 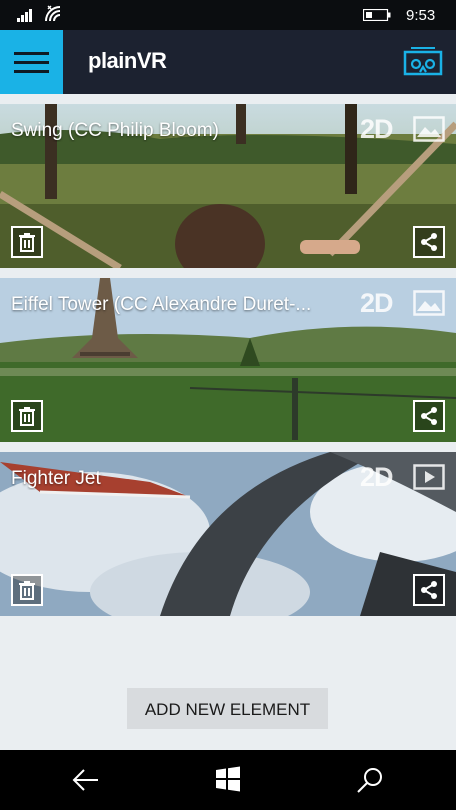 What do you see at coordinates (429, 477) in the screenshot?
I see `video-icon` at bounding box center [429, 477].